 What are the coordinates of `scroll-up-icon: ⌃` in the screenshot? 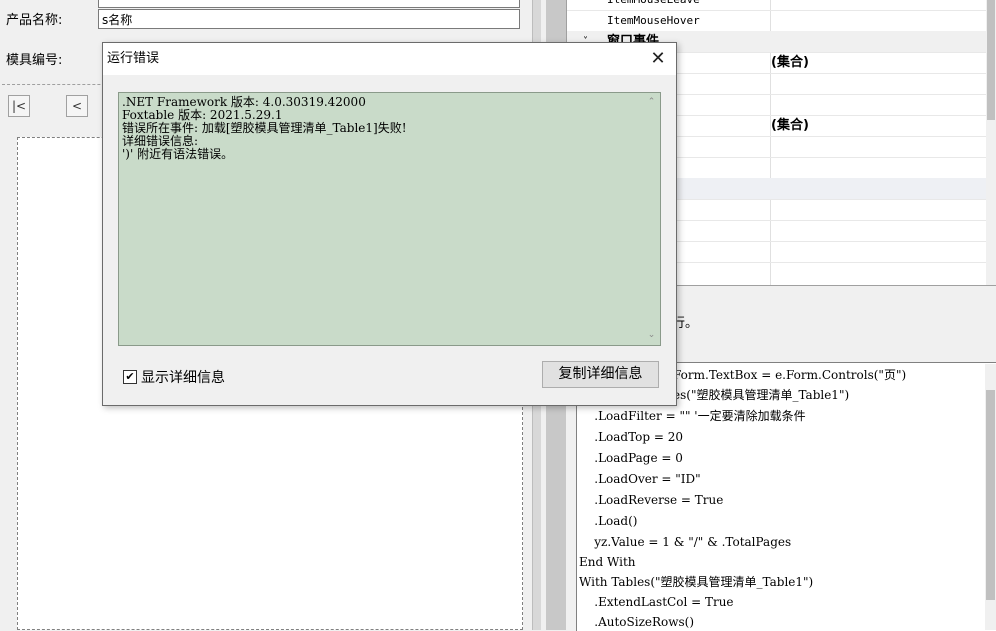 It's located at (651, 102).